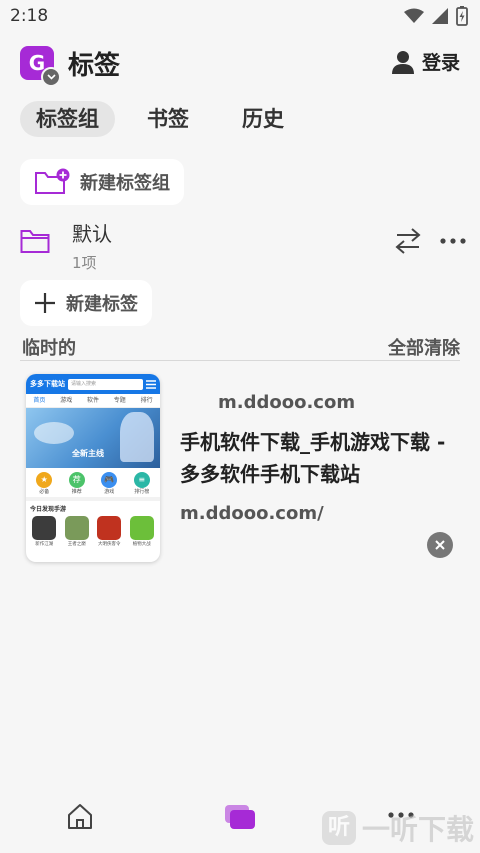 The height and width of the screenshot is (853, 480). I want to click on watermark: 听 一听下载, so click(397, 828).